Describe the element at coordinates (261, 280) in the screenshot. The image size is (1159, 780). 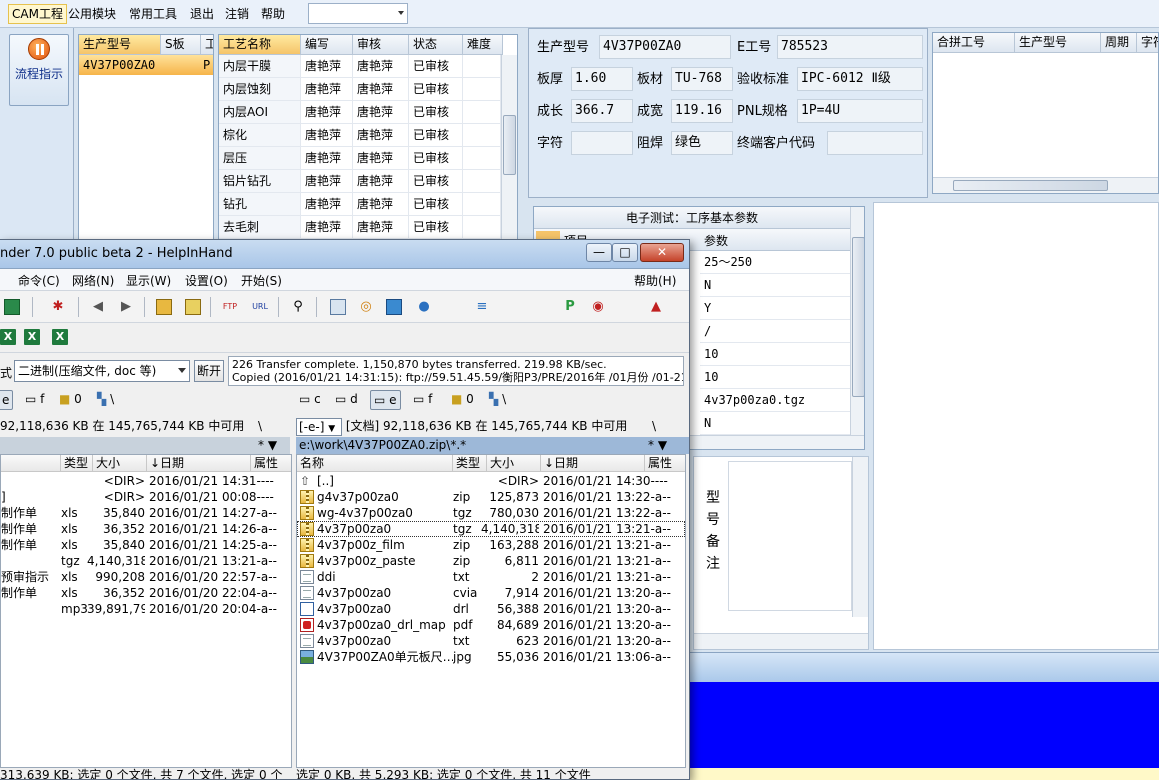
I see `tc-menu-start: 开始(S)` at that location.